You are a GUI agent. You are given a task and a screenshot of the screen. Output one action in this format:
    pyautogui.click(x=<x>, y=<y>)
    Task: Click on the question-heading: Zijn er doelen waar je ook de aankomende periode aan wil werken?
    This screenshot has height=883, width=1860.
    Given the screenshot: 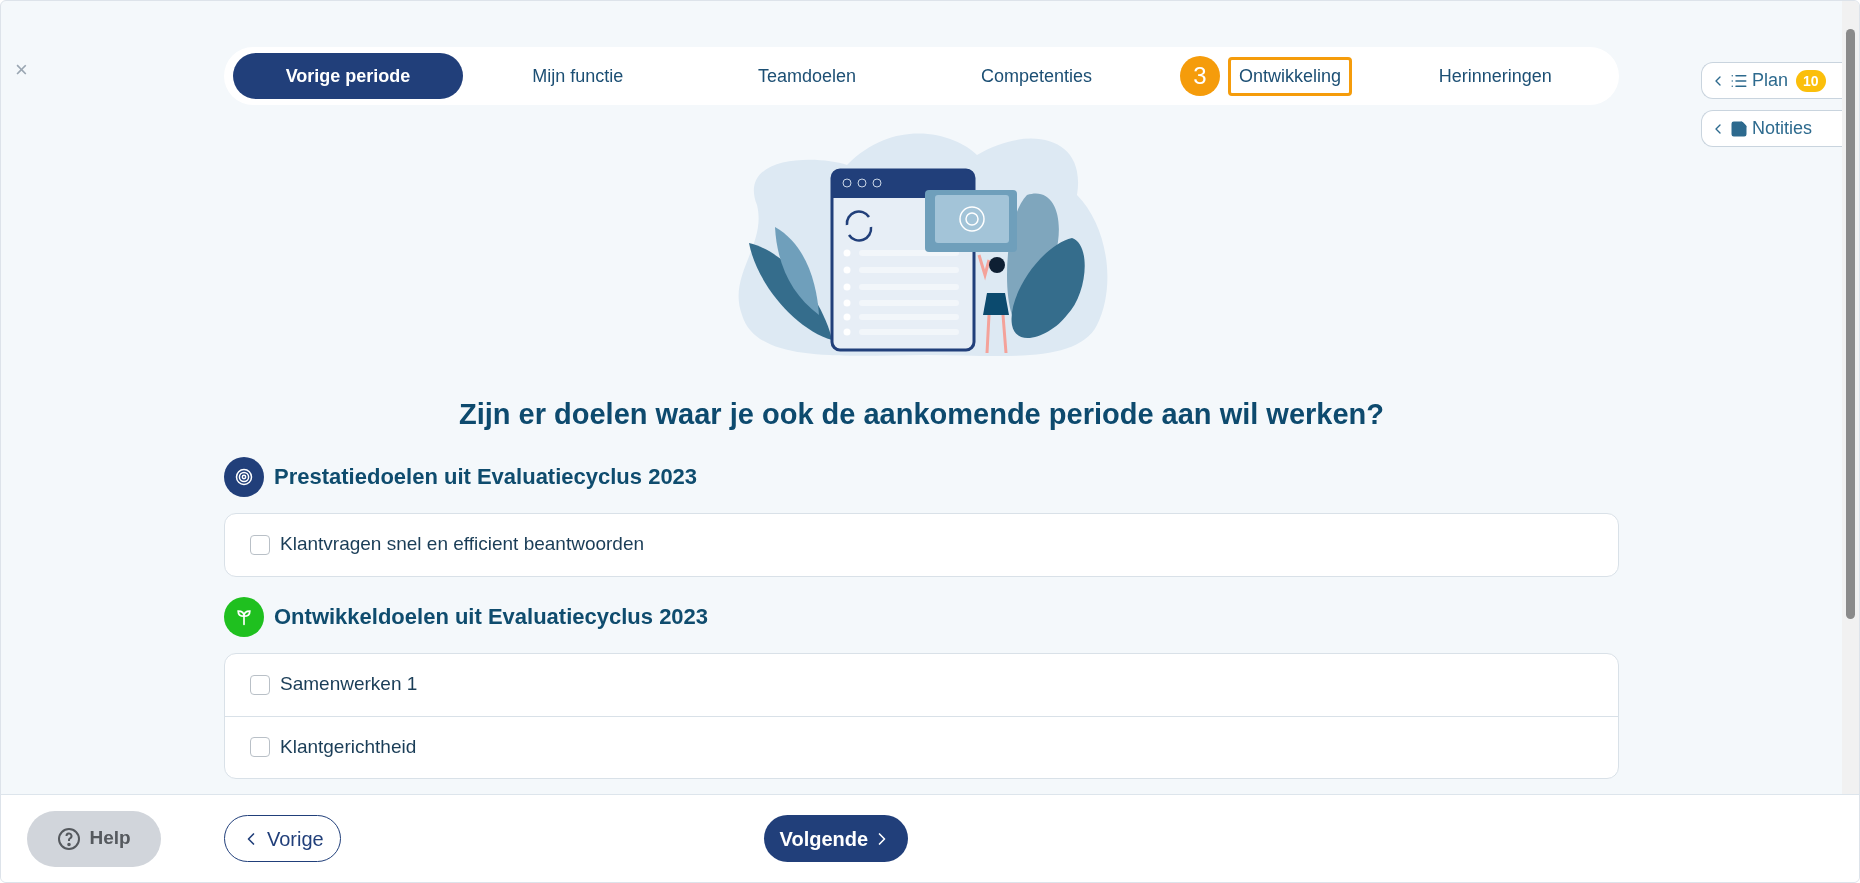 What is the action you would take?
    pyautogui.click(x=921, y=414)
    